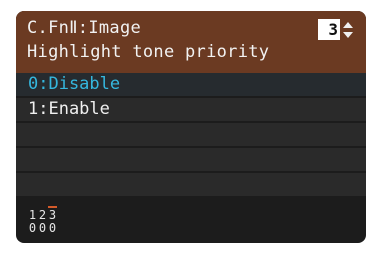 This screenshot has height=255, width=382. What do you see at coordinates (329, 29) in the screenshot?
I see `function-number: 3` at bounding box center [329, 29].